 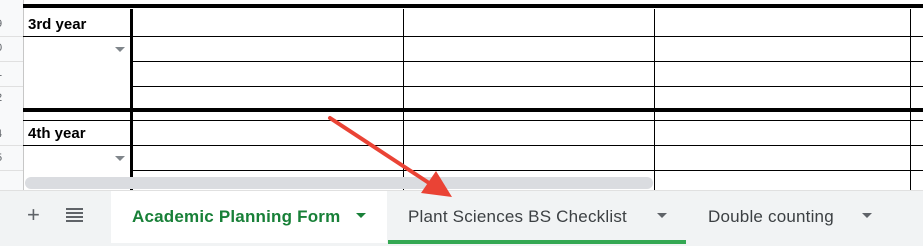 What do you see at coordinates (3, 73) in the screenshot?
I see `row-number: 1` at bounding box center [3, 73].